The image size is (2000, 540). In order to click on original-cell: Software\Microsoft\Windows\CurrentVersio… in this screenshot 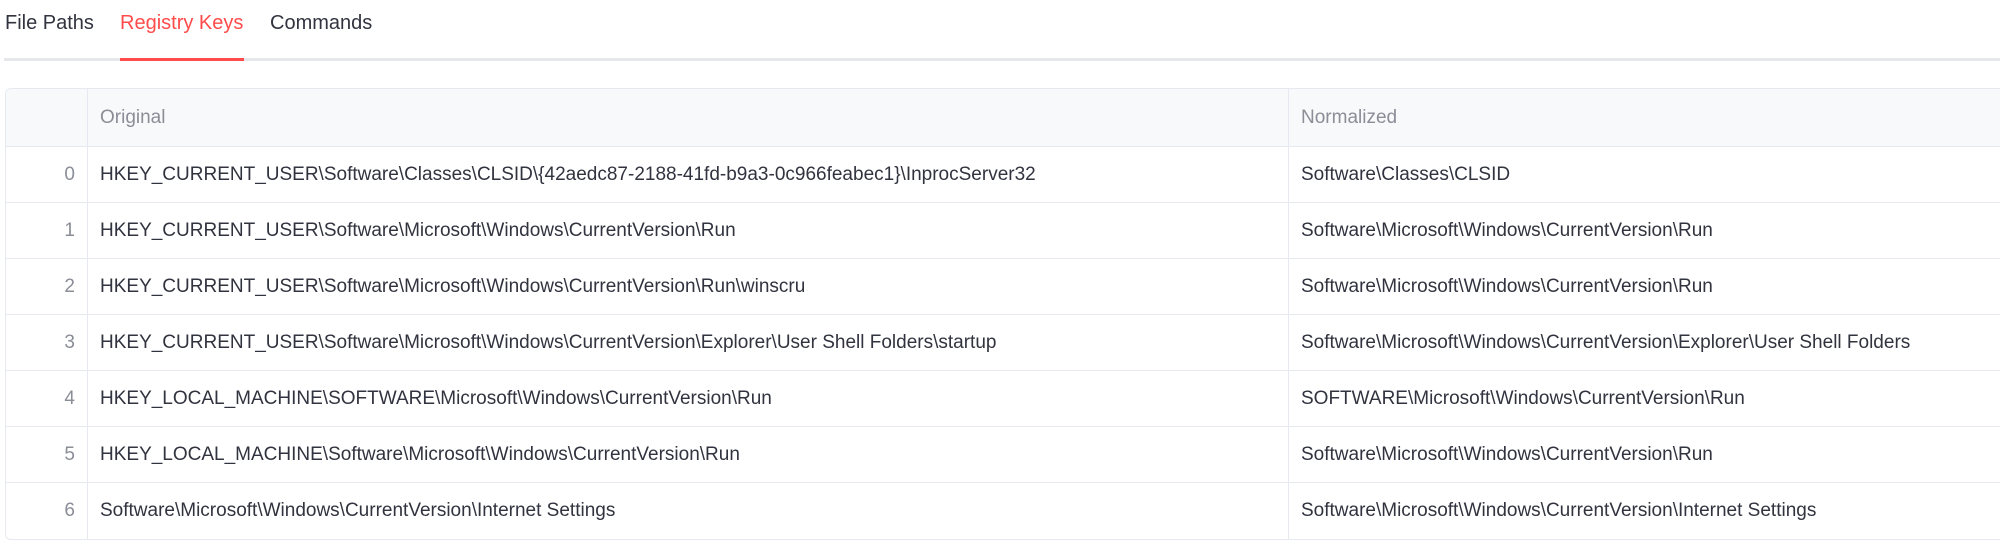, I will do `click(688, 511)`.